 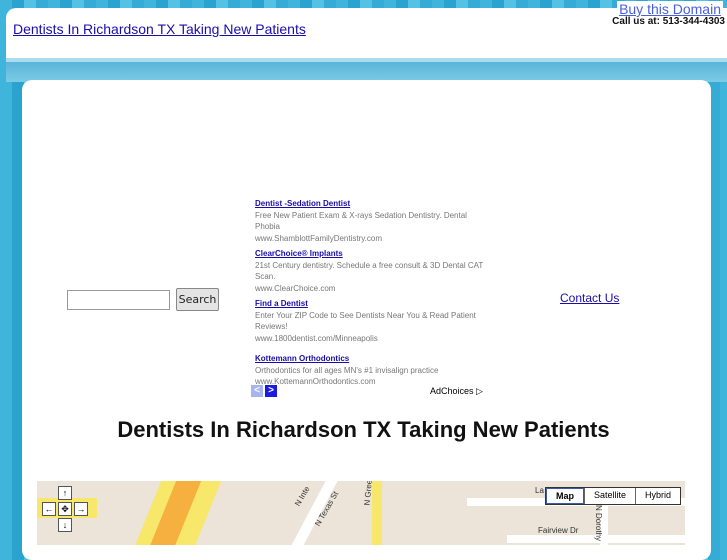 What do you see at coordinates (197, 299) in the screenshot?
I see `search-button: Search` at bounding box center [197, 299].